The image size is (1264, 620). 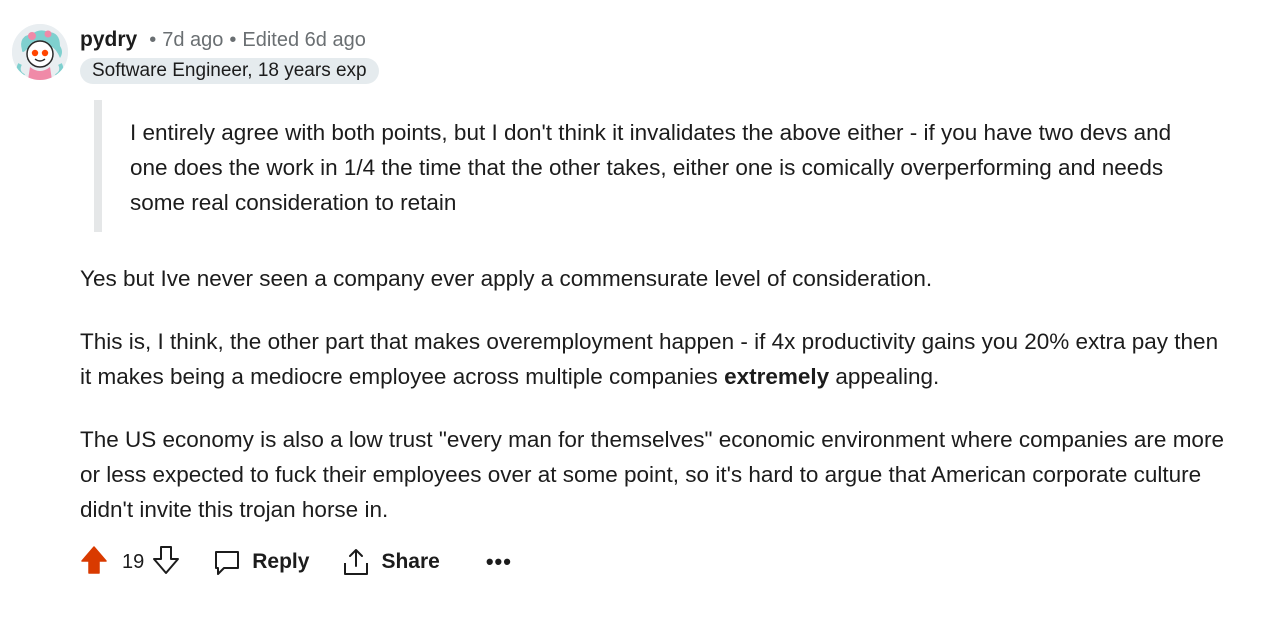 What do you see at coordinates (133, 561) in the screenshot?
I see `vote-score: 19` at bounding box center [133, 561].